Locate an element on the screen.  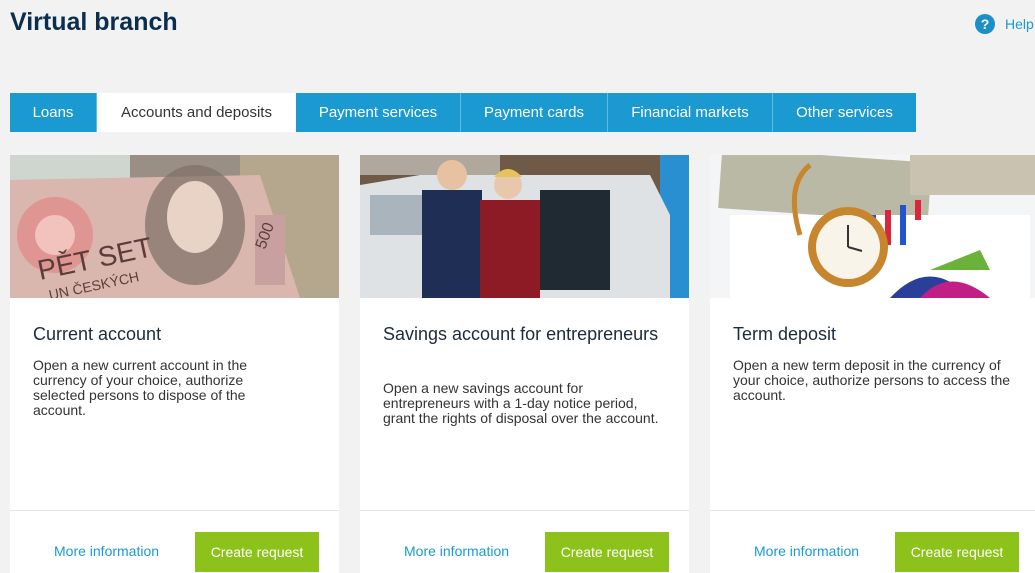
card-title: Savings account for entrepreneurs is located at coordinates (521, 334).